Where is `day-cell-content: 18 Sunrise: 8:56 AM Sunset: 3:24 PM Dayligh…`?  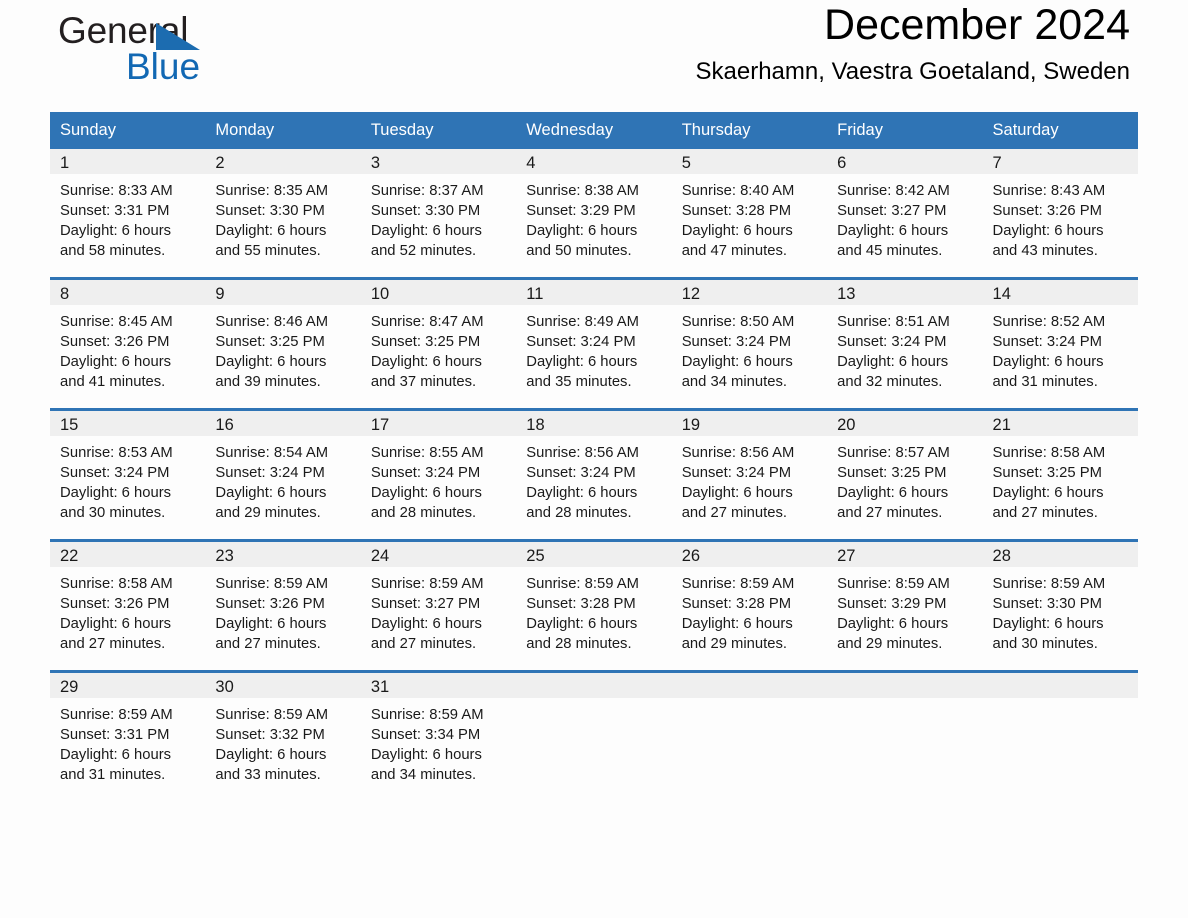 day-cell-content: 18 Sunrise: 8:56 AM Sunset: 3:24 PM Dayligh… is located at coordinates (594, 475).